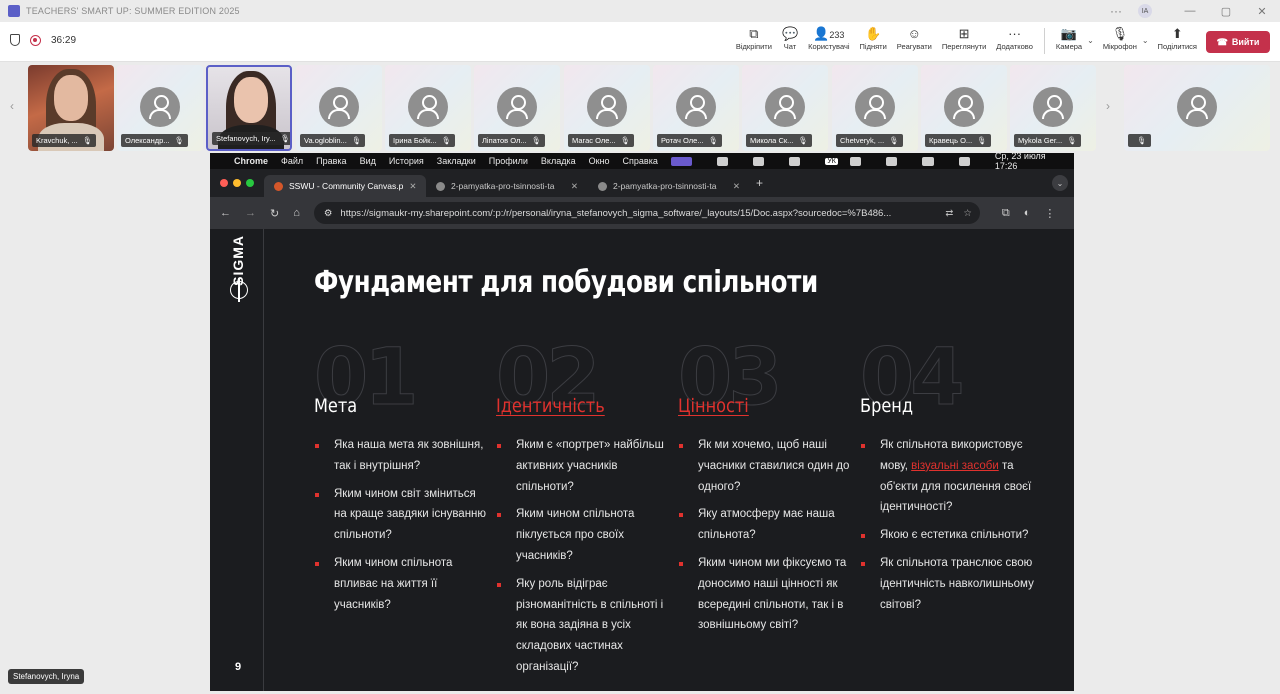  What do you see at coordinates (508, 161) in the screenshot?
I see `menu-item: Профили` at bounding box center [508, 161].